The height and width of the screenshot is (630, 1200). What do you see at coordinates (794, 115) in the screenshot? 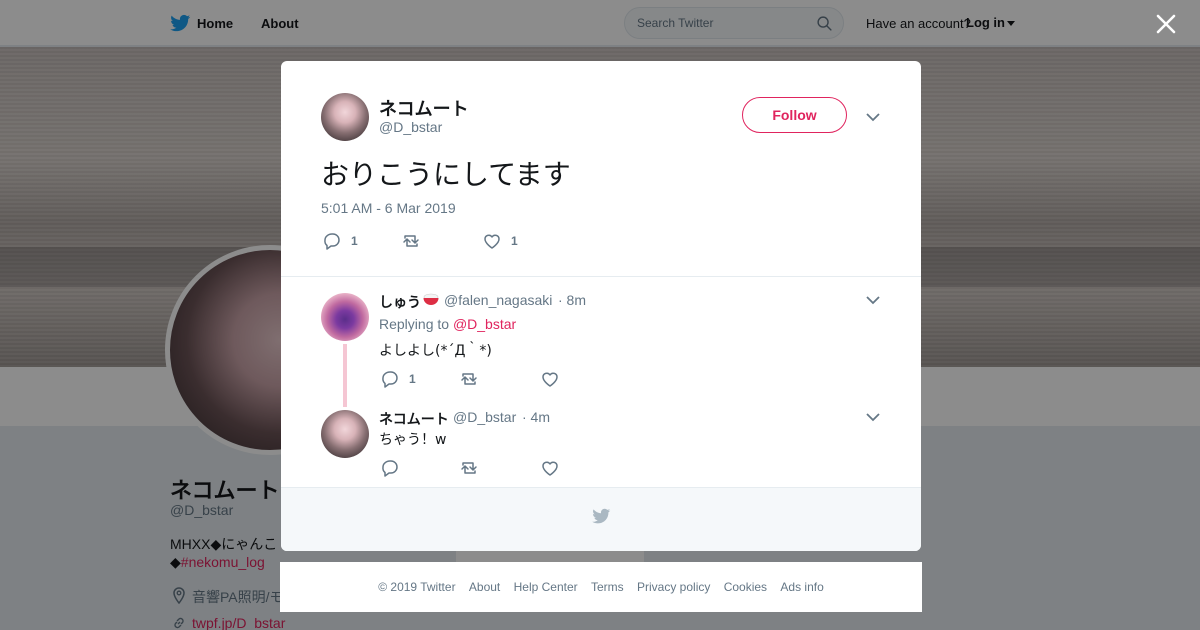
I see `follow-button: Follow` at bounding box center [794, 115].